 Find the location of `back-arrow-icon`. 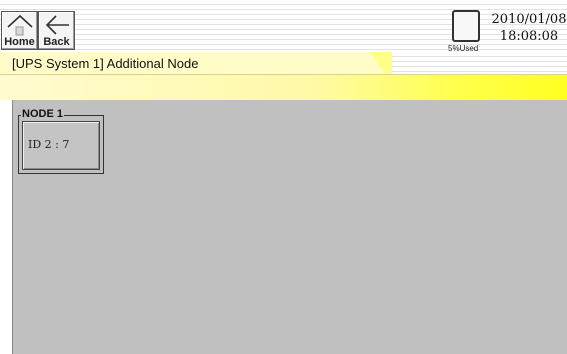

back-arrow-icon is located at coordinates (57, 25).